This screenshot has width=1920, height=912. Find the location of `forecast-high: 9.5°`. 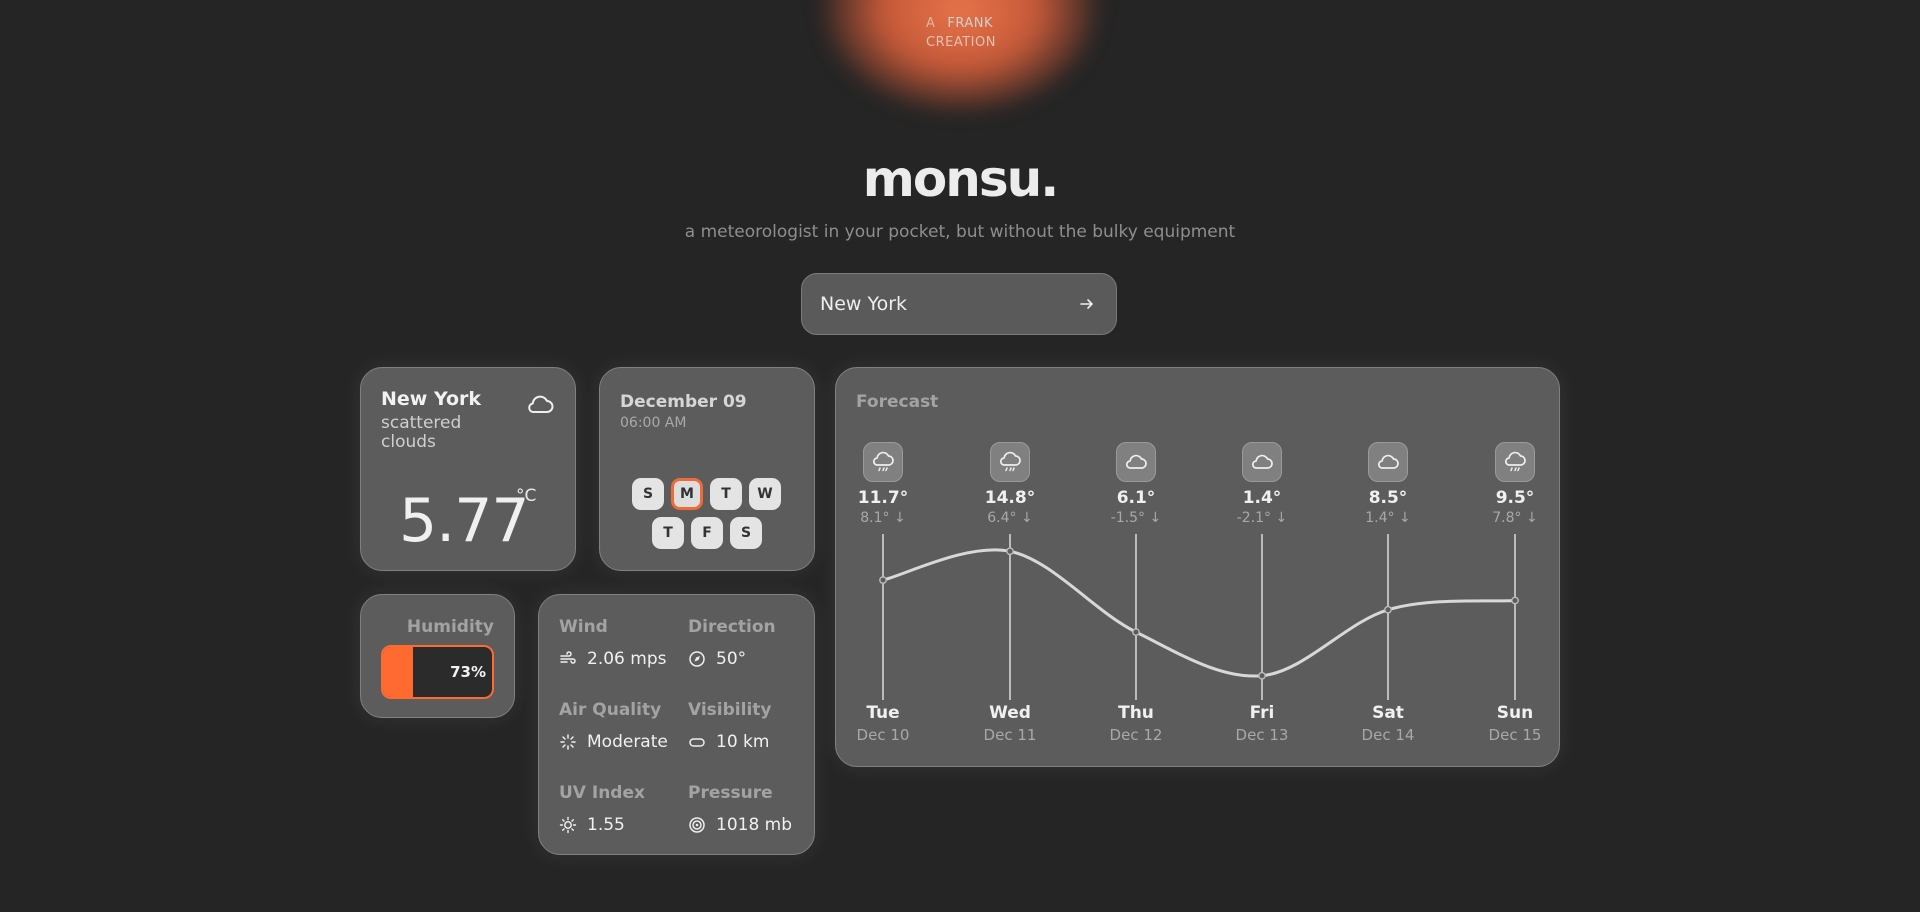

forecast-high: 9.5° is located at coordinates (1515, 498).